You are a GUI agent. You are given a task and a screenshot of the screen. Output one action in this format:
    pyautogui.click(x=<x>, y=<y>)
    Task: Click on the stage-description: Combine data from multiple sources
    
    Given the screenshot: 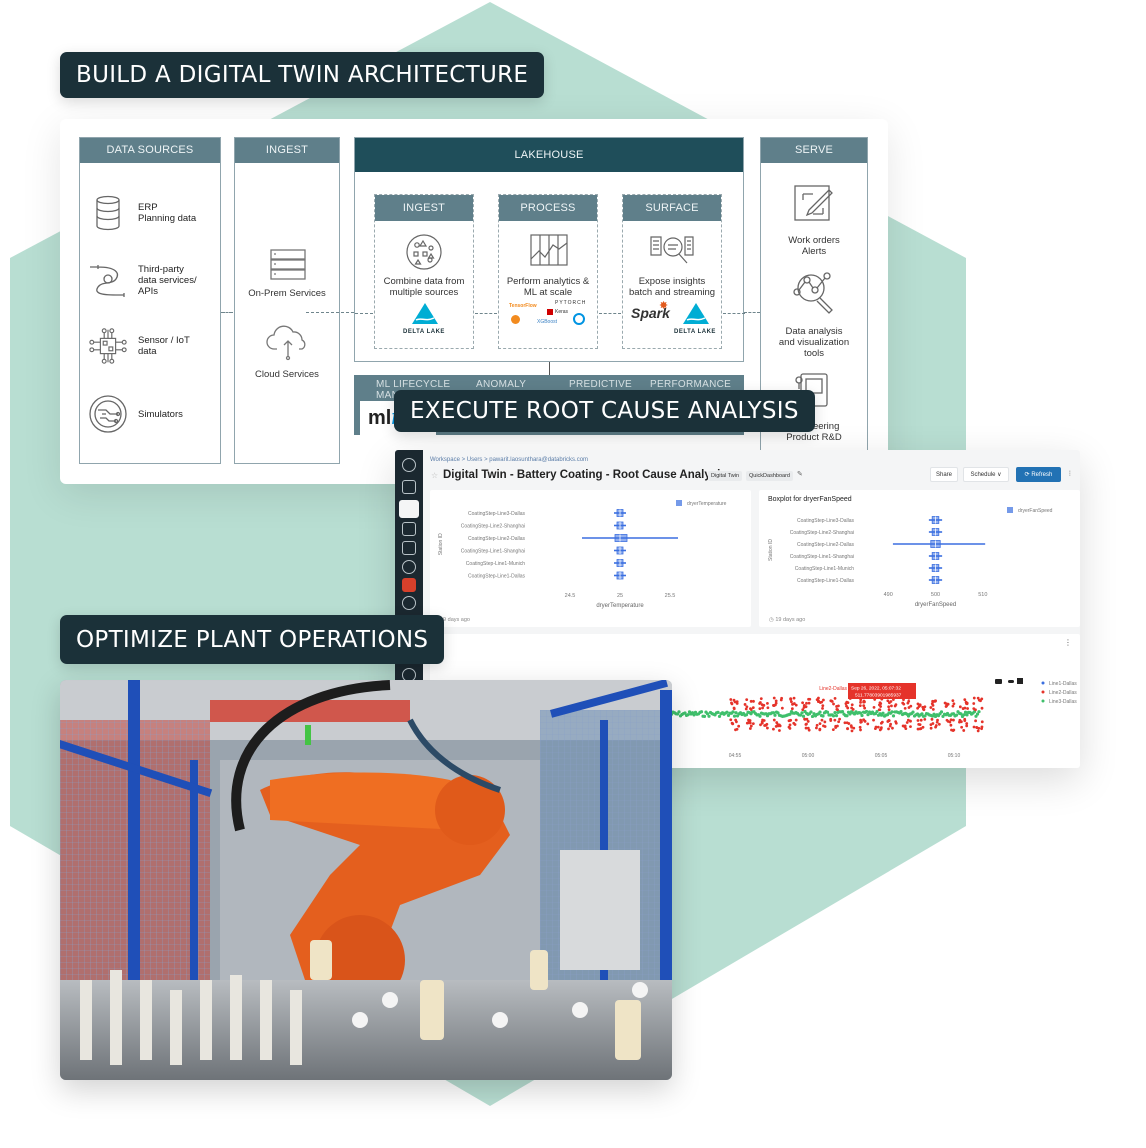 What is the action you would take?
    pyautogui.click(x=424, y=287)
    